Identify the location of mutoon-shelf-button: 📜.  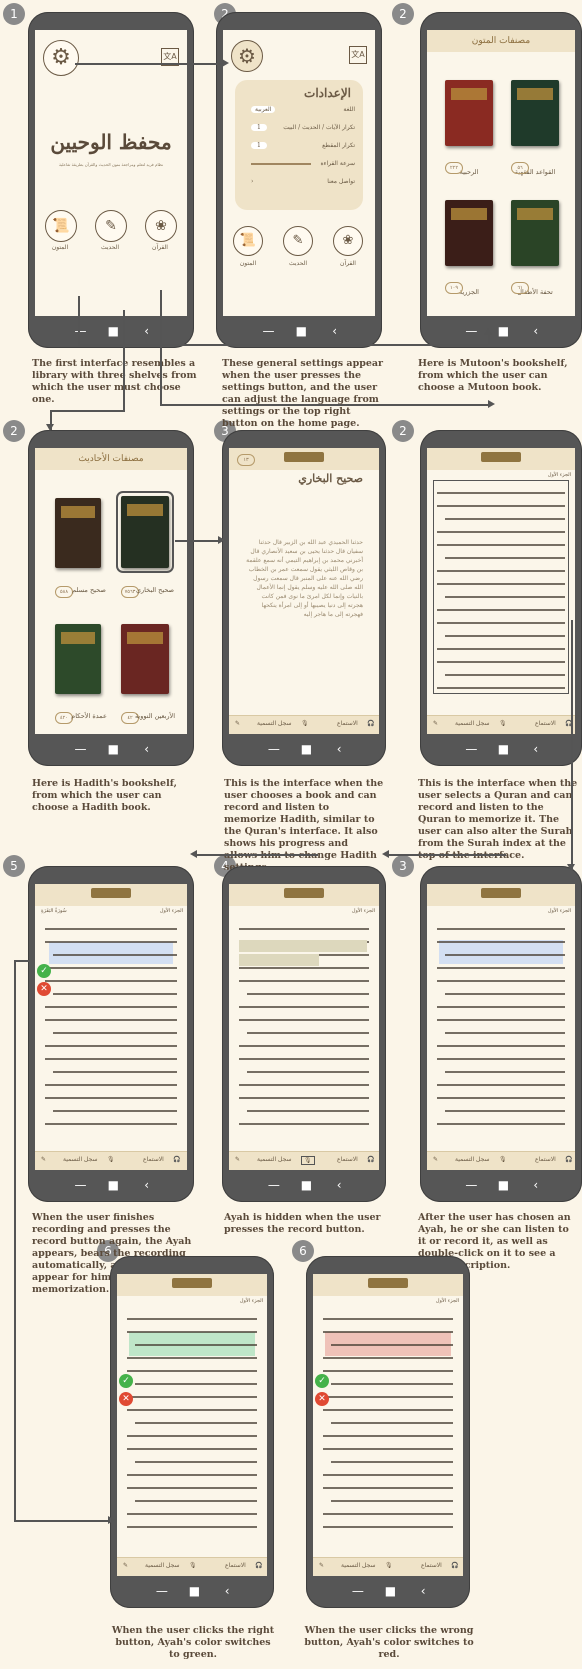
(61, 226).